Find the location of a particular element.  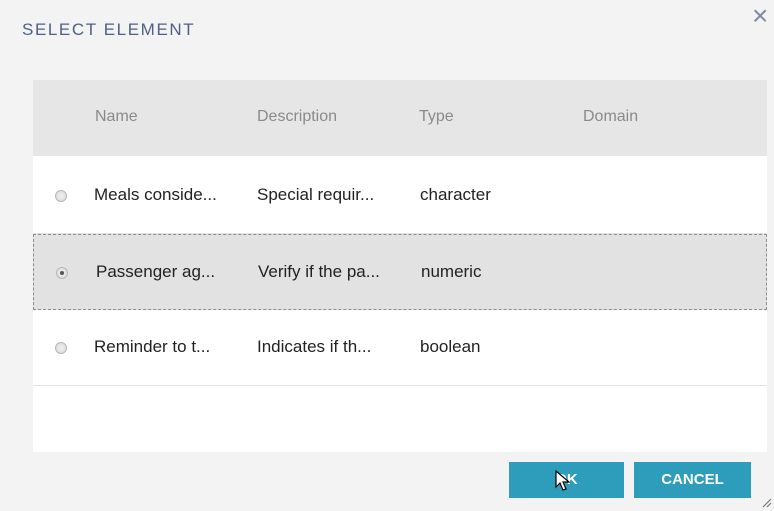

column-header-description: Description is located at coordinates (297, 117).